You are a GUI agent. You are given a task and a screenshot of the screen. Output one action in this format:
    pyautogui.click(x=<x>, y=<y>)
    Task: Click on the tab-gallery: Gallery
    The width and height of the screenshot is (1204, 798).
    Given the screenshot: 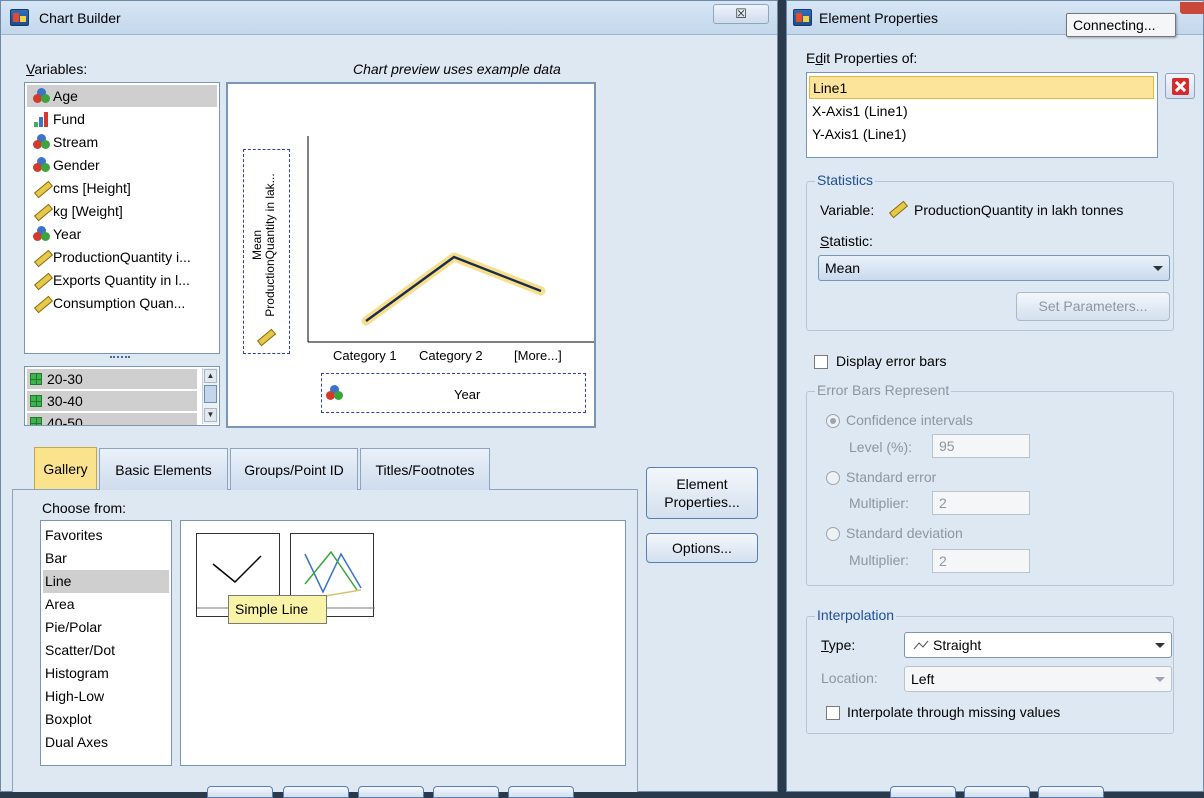 What is the action you would take?
    pyautogui.click(x=65, y=468)
    